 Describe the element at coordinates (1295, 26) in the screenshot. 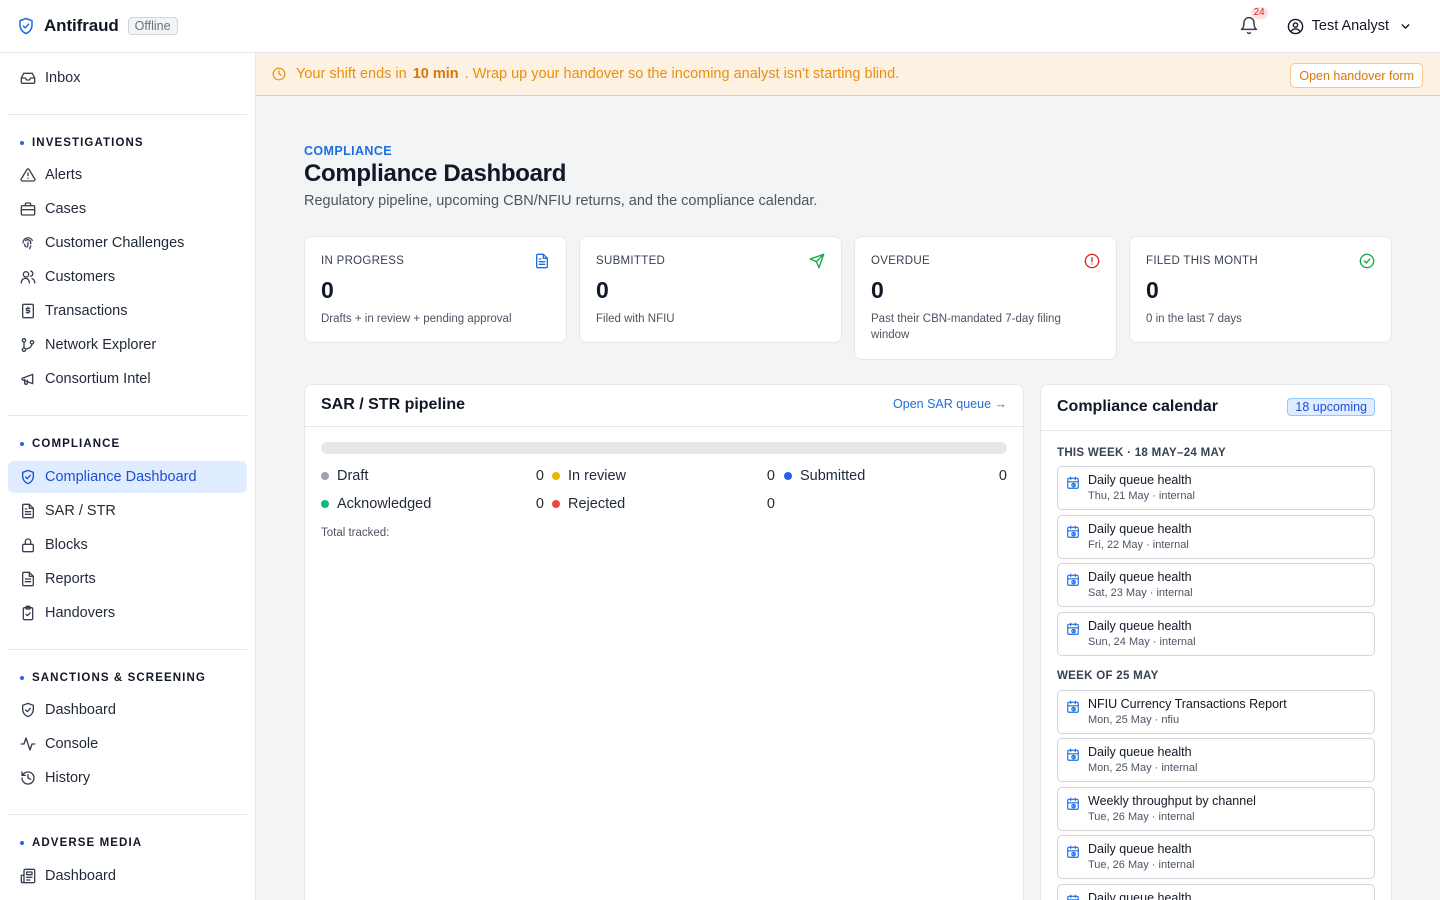

I see `user-circle-icon` at that location.